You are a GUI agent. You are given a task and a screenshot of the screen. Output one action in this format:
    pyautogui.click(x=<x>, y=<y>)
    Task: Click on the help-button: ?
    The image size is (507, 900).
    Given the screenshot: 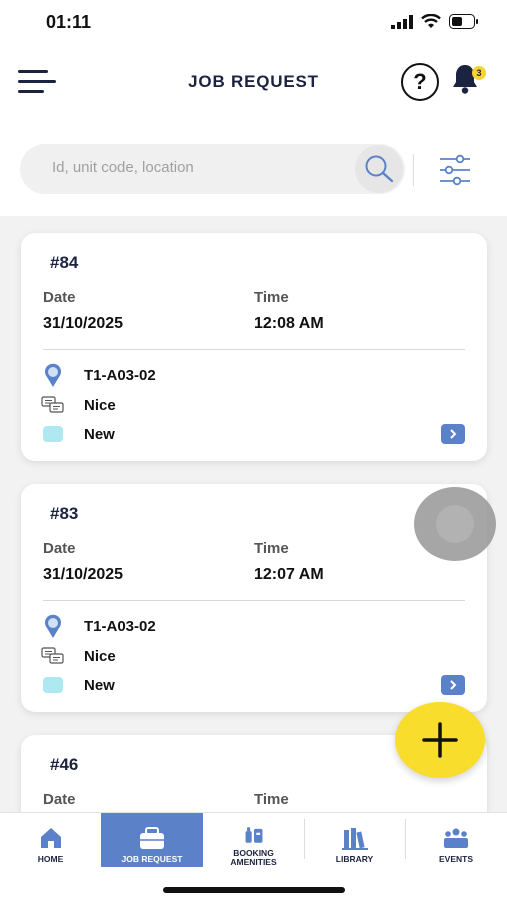 What is the action you would take?
    pyautogui.click(x=420, y=82)
    